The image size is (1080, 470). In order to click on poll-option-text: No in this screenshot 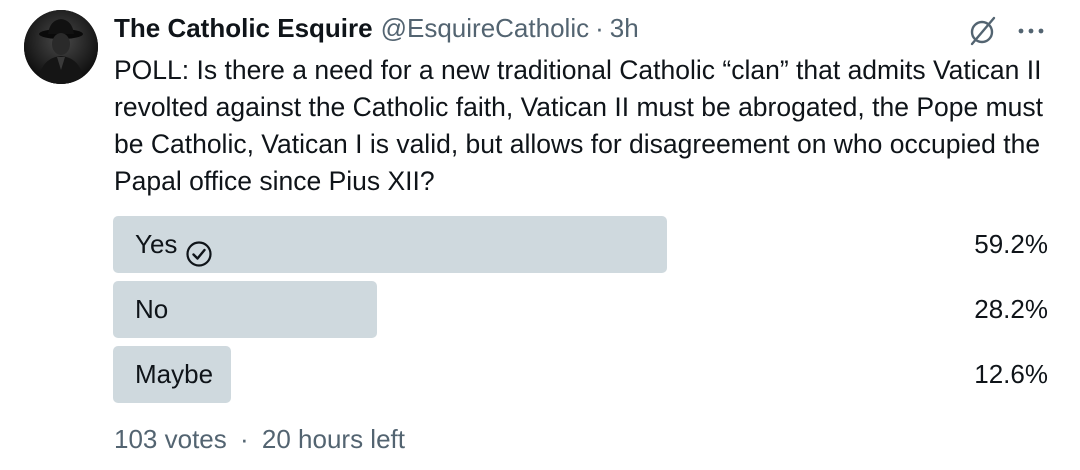, I will do `click(152, 309)`.